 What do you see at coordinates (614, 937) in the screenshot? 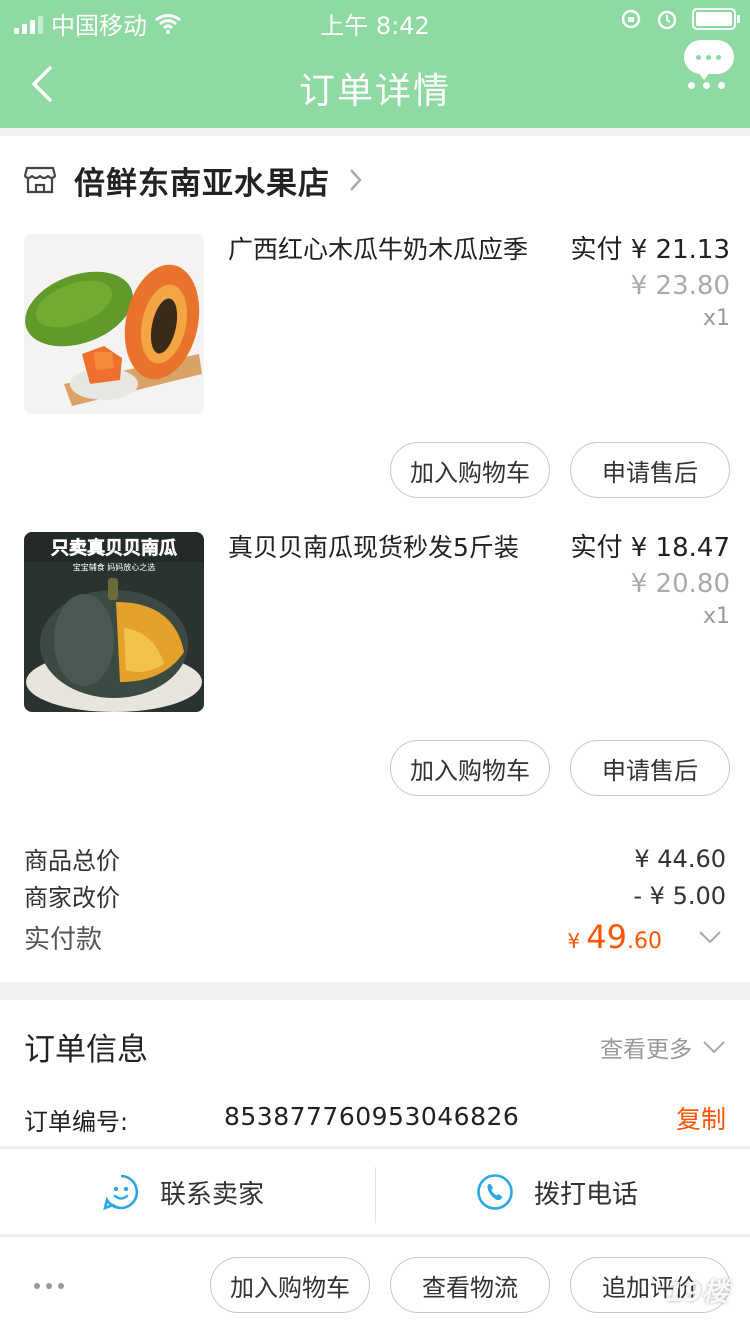
I see `paid-total-value: ¥49.60` at bounding box center [614, 937].